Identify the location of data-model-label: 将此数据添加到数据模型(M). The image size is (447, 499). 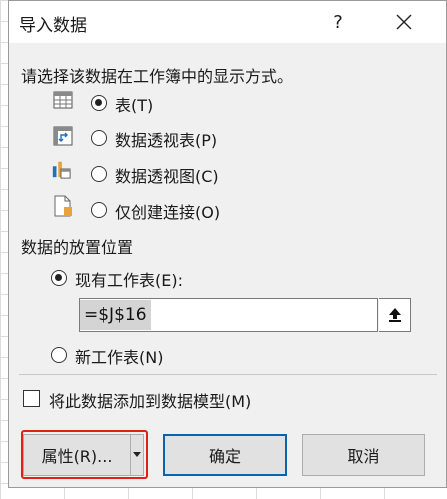
(150, 401).